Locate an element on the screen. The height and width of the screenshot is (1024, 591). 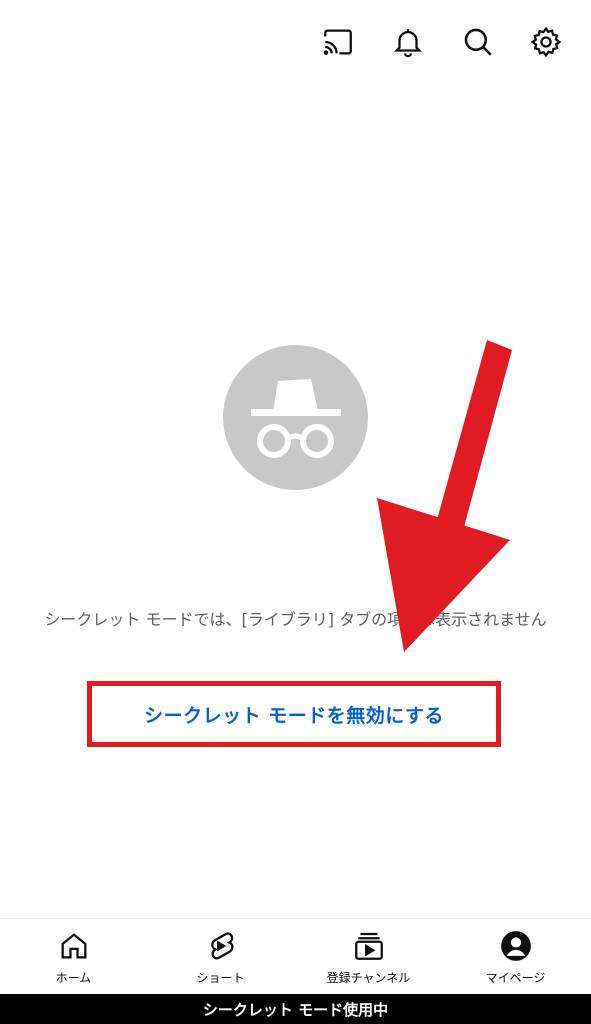
nav-label-my-page: マイページ is located at coordinates (515, 978).